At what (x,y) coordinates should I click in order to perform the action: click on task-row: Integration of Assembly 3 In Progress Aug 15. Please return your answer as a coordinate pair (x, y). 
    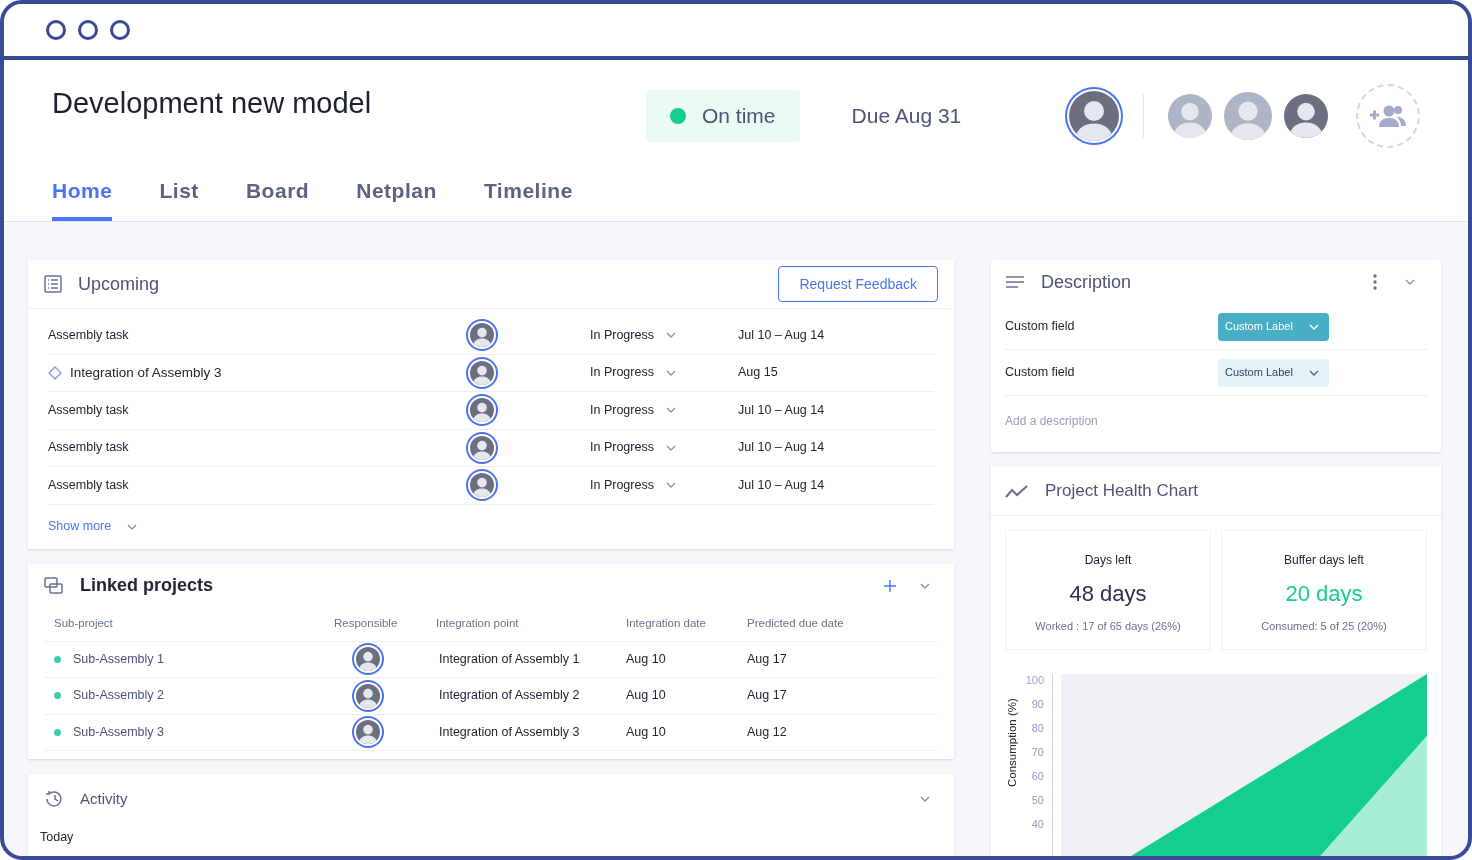
    Looking at the image, I should click on (491, 373).